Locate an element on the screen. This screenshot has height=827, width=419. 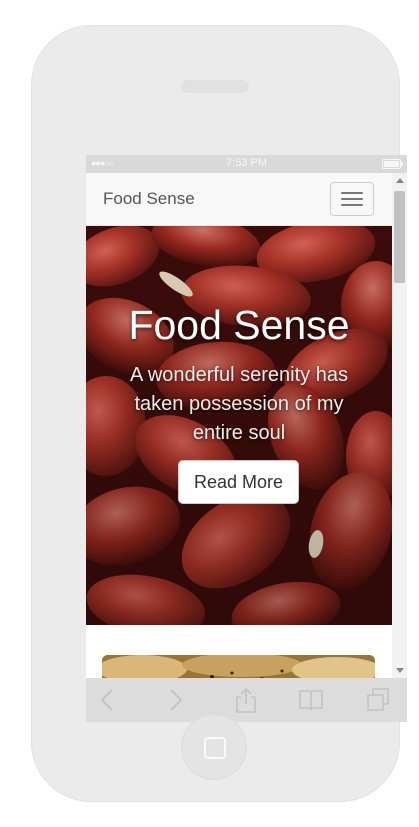
hamburger-icon-mid is located at coordinates (352, 199).